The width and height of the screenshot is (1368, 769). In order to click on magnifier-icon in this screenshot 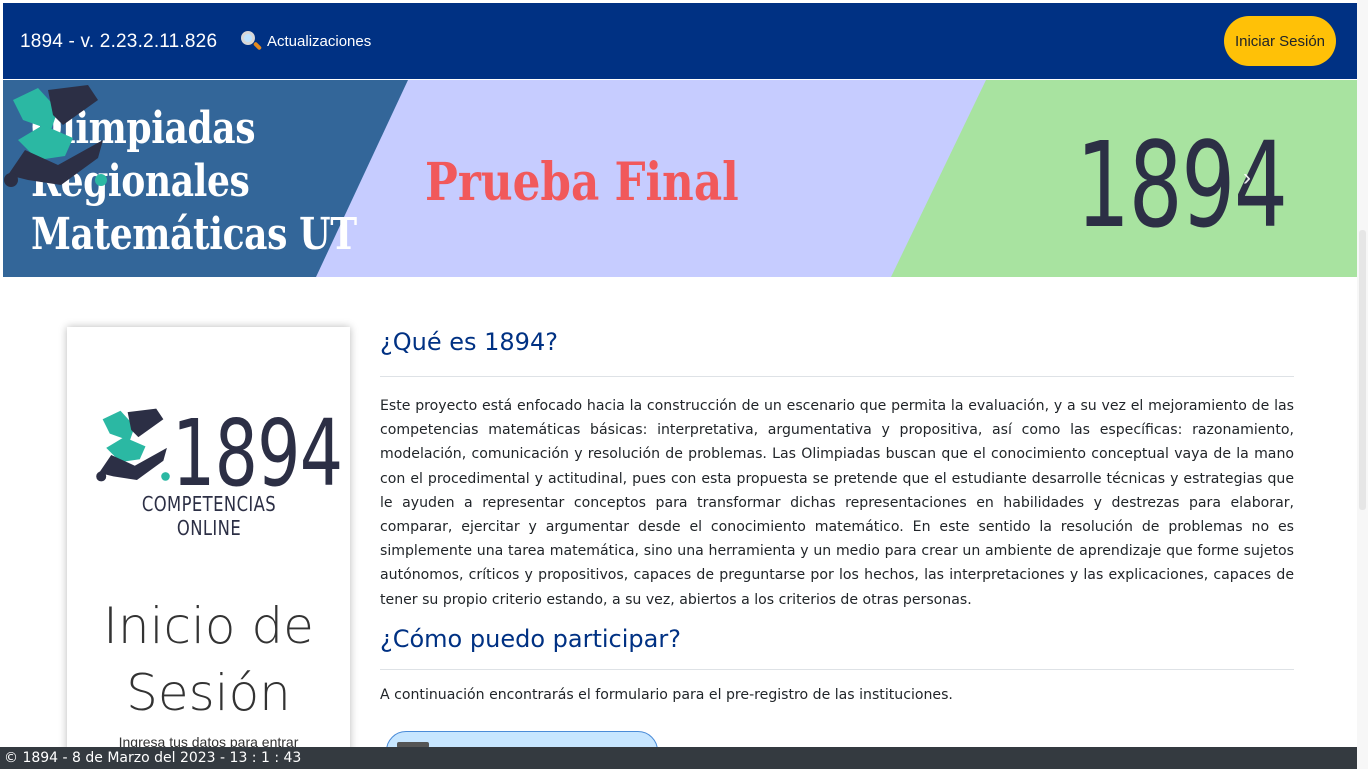, I will do `click(251, 41)`.